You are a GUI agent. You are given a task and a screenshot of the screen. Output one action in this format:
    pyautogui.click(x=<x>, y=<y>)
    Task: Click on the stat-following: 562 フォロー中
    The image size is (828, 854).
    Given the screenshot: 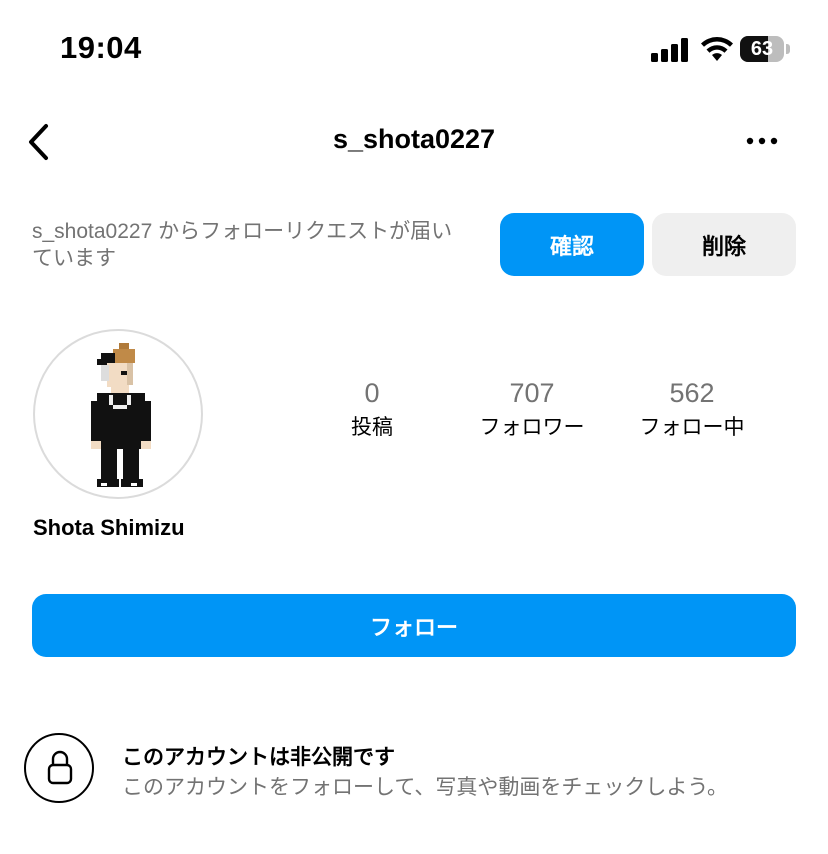 What is the action you would take?
    pyautogui.click(x=692, y=409)
    